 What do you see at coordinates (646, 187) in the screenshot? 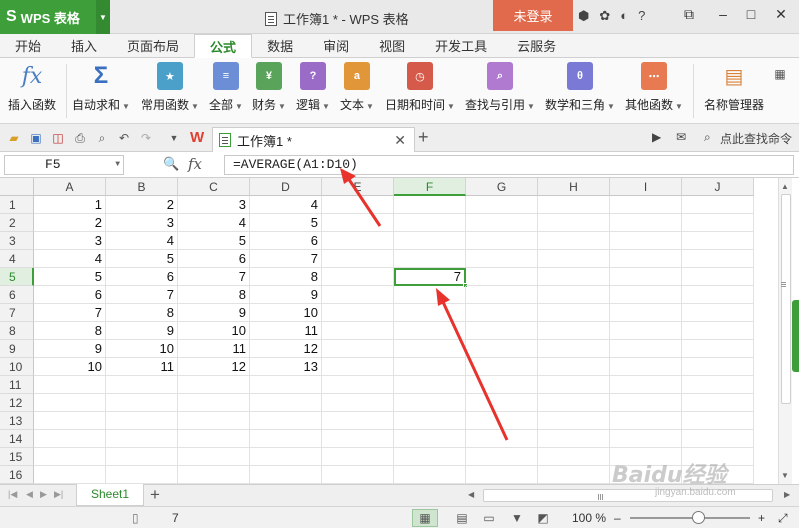
I see `column-header-I: I` at bounding box center [646, 187].